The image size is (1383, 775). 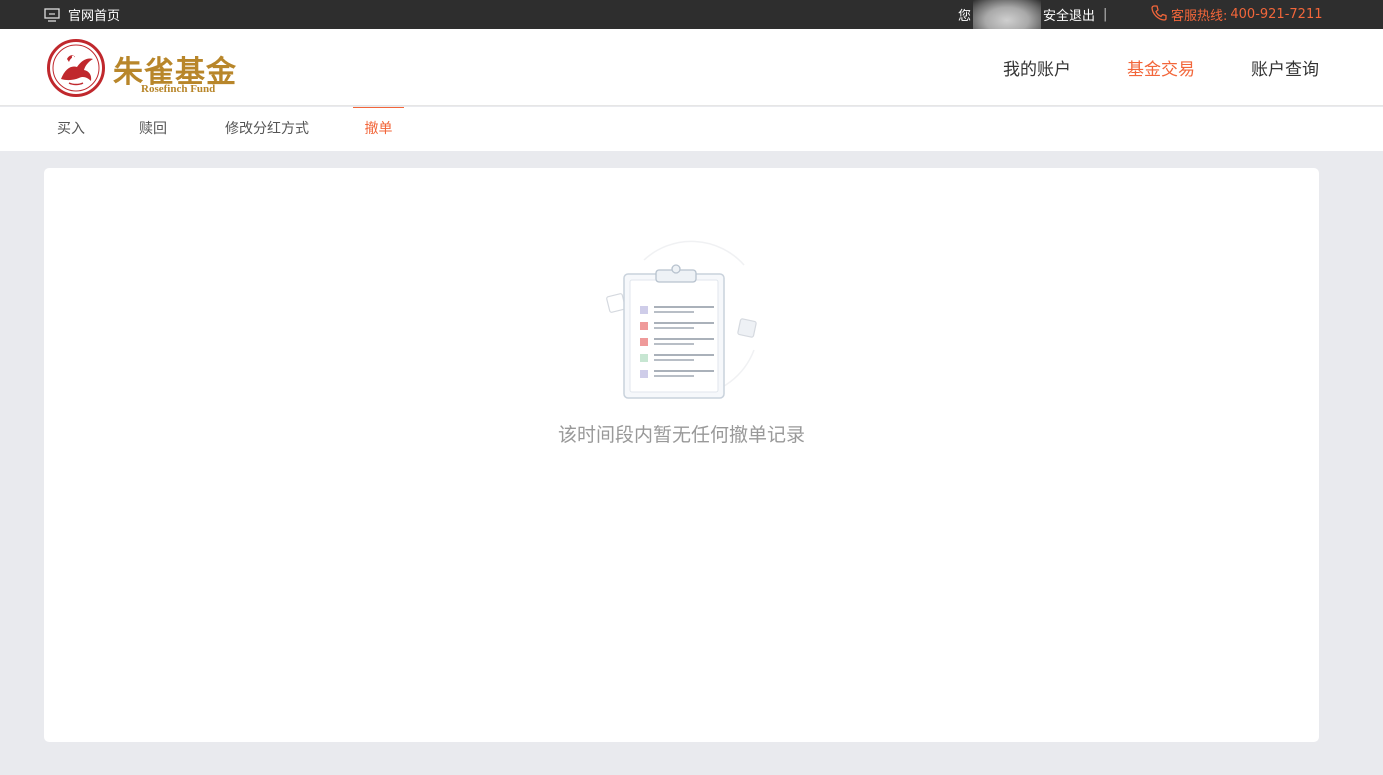 I want to click on nav-account-query: 账户查询, so click(x=1285, y=67).